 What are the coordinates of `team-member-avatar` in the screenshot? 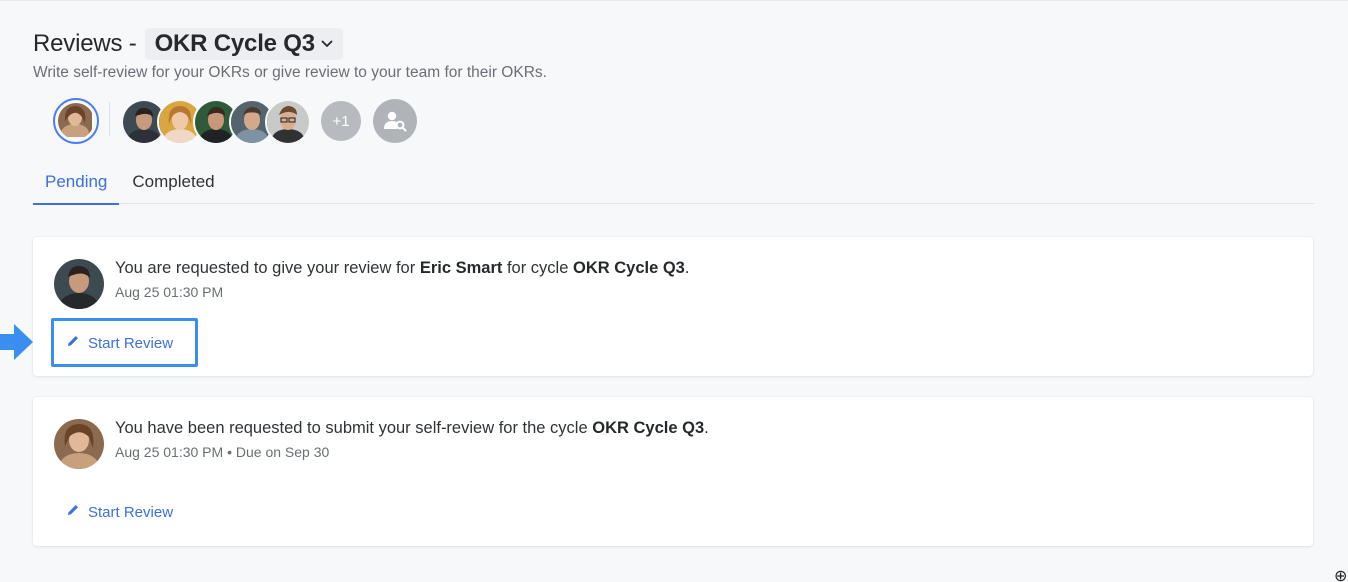 It's located at (288, 122).